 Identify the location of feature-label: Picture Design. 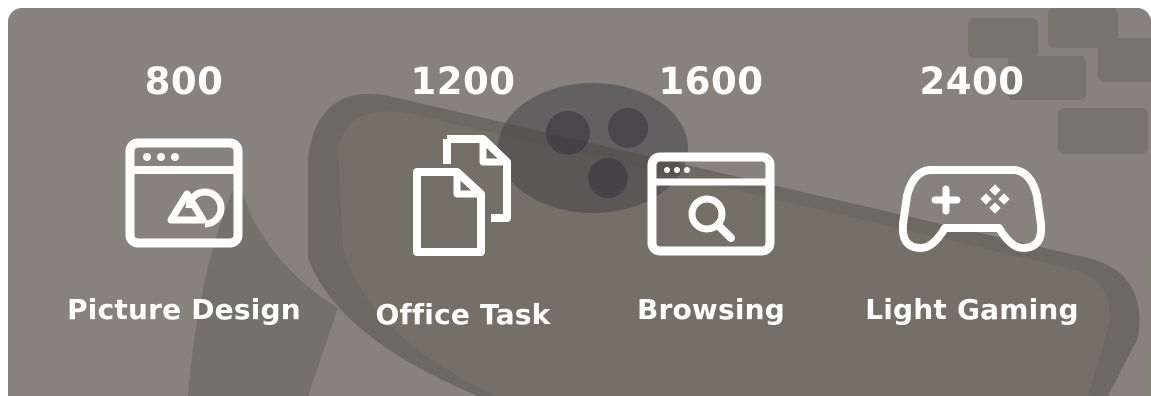
(184, 309).